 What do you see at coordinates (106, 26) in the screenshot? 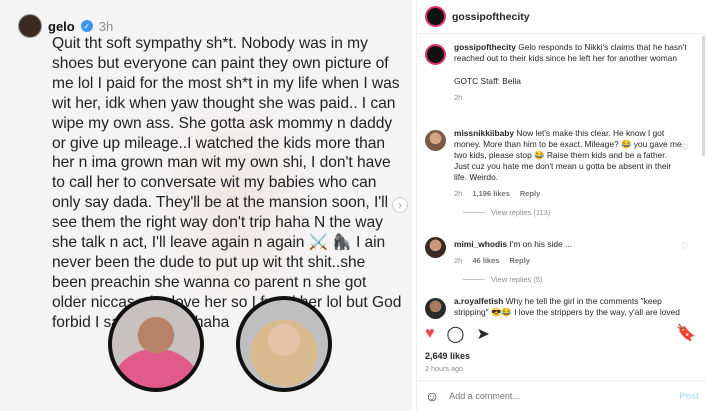
I see `story-time: 3h` at bounding box center [106, 26].